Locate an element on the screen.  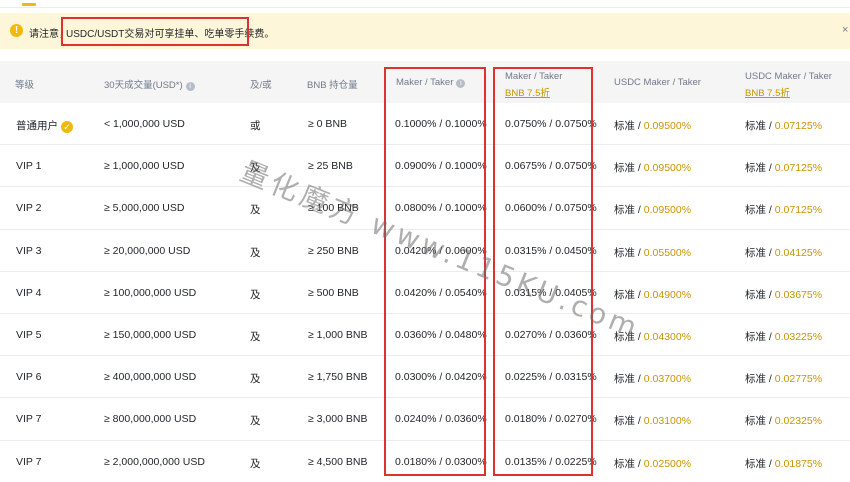
usdc-bnb-discount-link: BNB 7.5折 is located at coordinates (788, 92).